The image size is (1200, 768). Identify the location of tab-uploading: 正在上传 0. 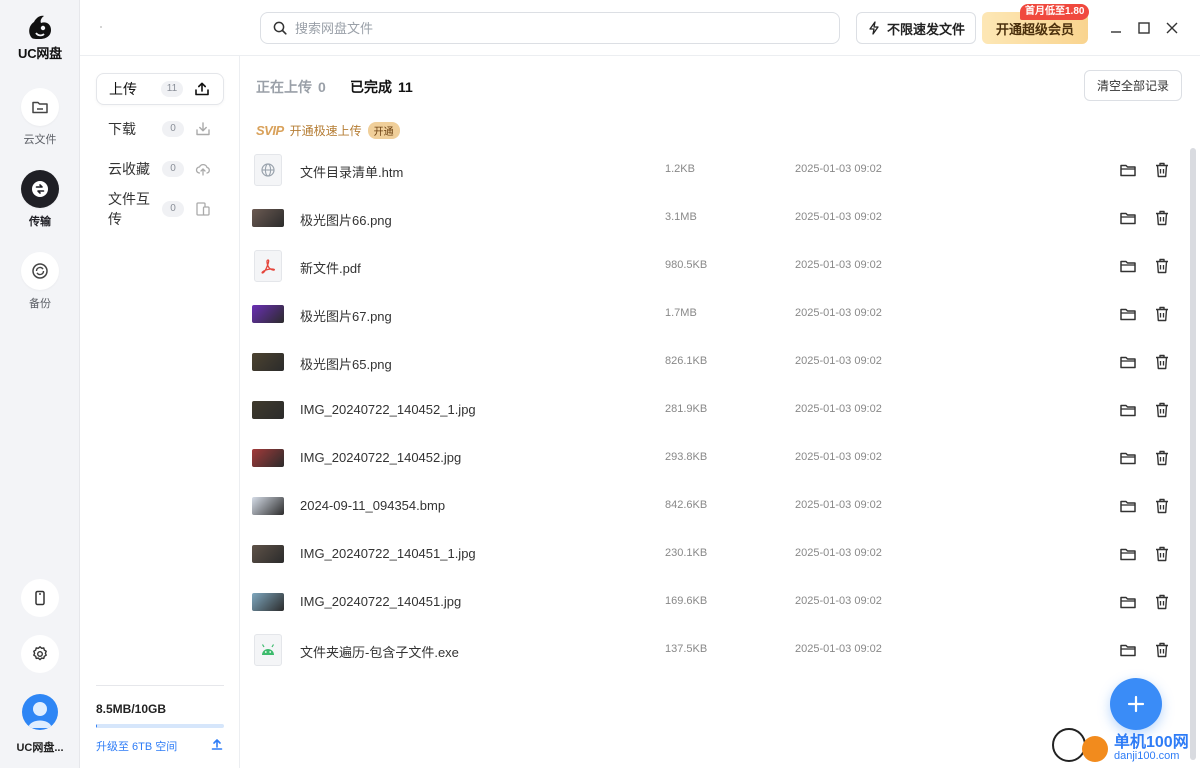
(291, 87).